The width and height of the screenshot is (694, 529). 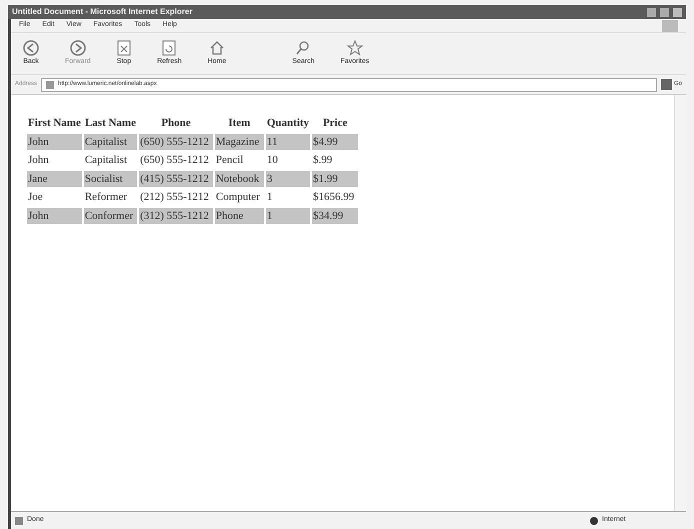 I want to click on table-cell: 3, so click(x=288, y=178).